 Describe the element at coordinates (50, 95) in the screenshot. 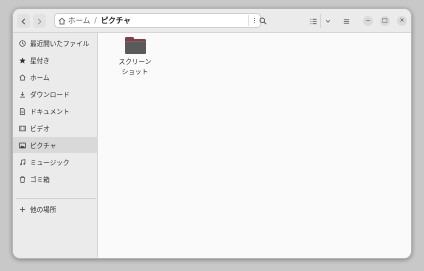

I see `sidebar-item-label: ダウンロード` at that location.